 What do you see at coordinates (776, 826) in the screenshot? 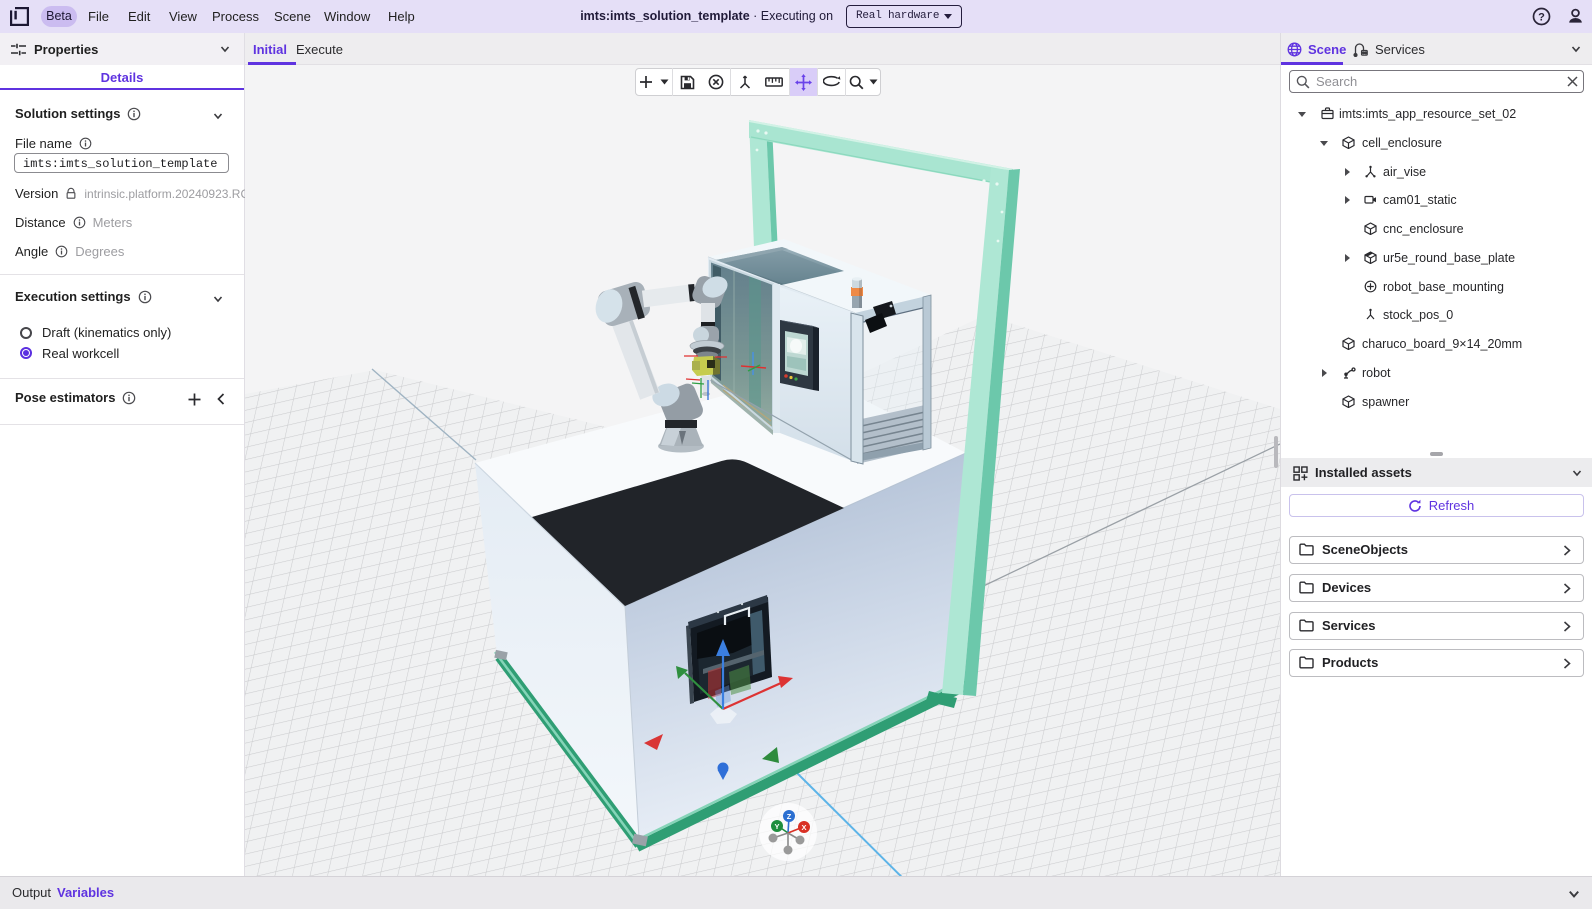
I see `svg-text: Y` at bounding box center [776, 826].